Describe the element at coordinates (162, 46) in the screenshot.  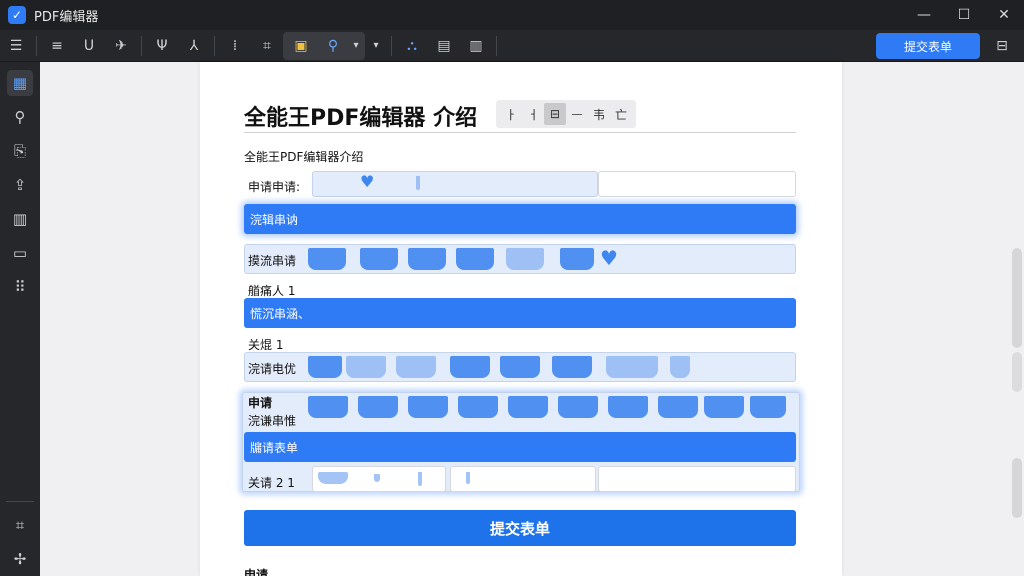
I see `text-down-icon: Ψ` at that location.